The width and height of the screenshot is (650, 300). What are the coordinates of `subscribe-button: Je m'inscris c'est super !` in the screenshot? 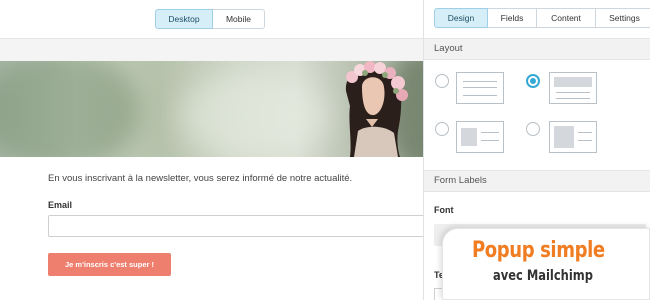 It's located at (109, 264).